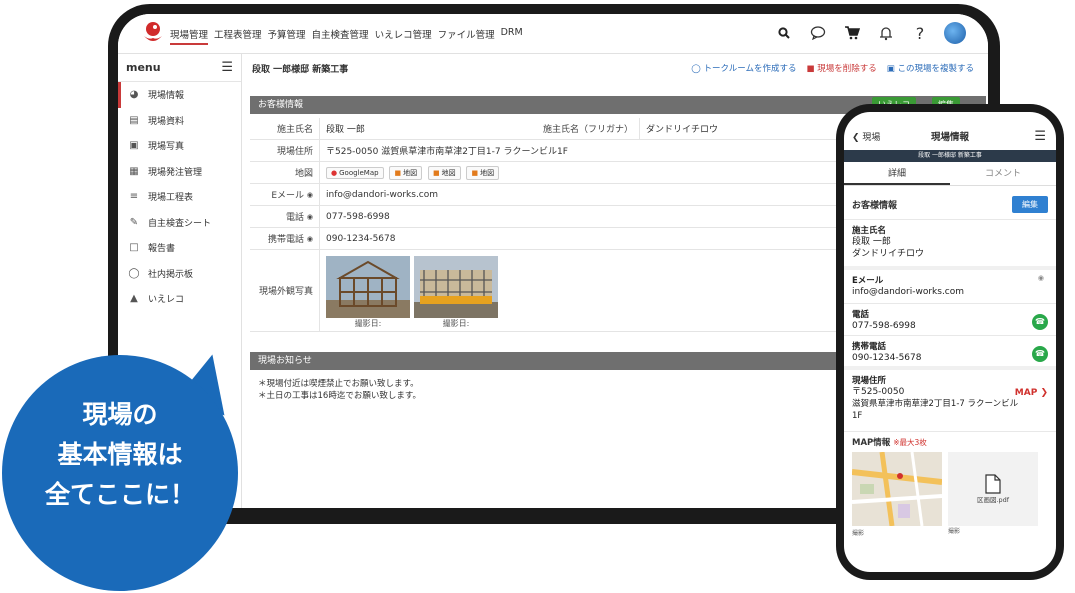 This screenshot has height=593, width=1075. Describe the element at coordinates (456, 287) in the screenshot. I see `scaffold-photo` at that location.